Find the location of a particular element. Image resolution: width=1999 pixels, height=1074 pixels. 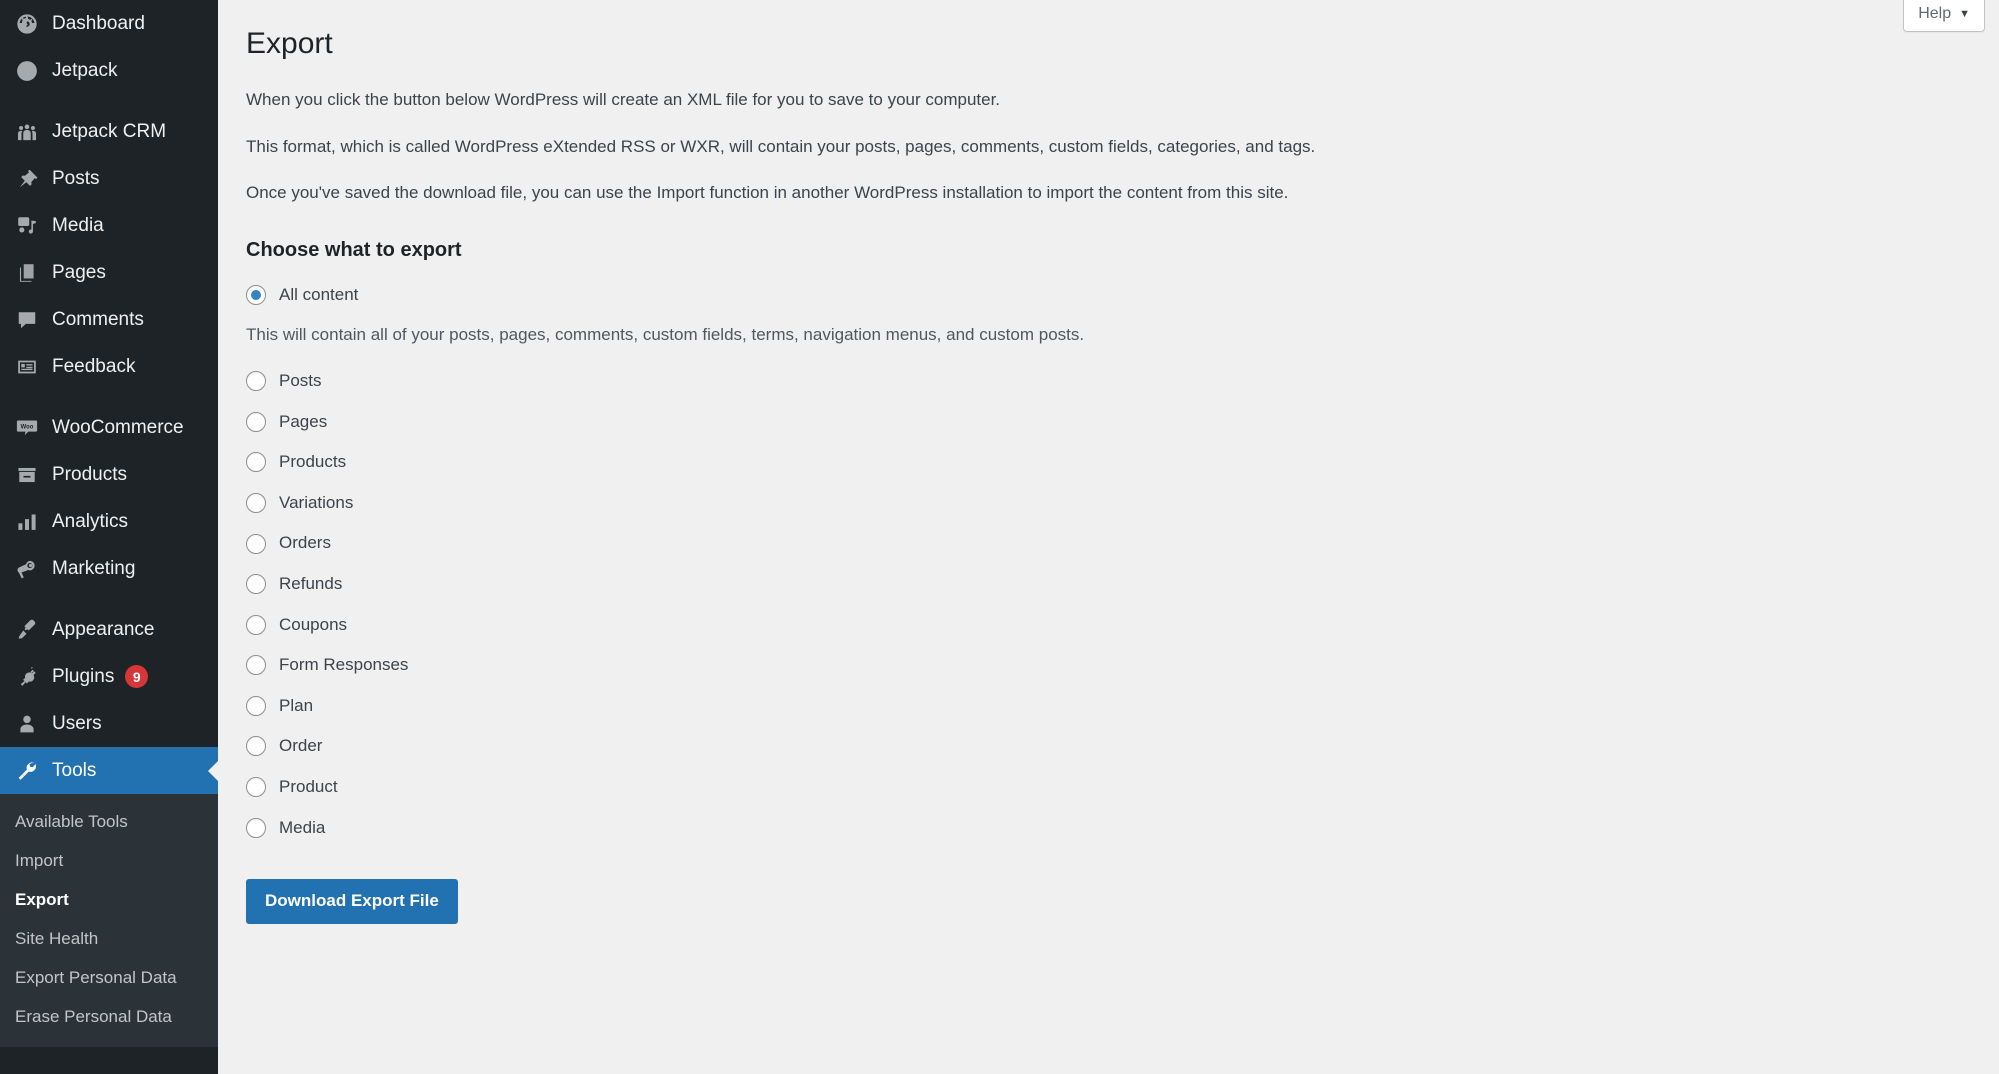

radio-form-responses-label: Form Responses is located at coordinates (343, 665).